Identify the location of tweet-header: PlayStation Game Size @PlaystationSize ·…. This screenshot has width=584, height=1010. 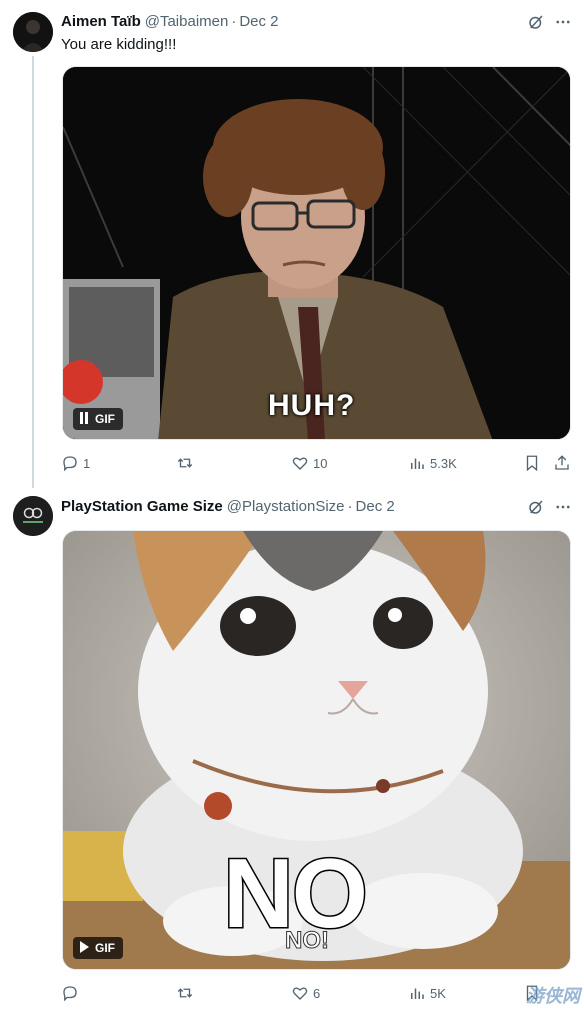
(228, 506).